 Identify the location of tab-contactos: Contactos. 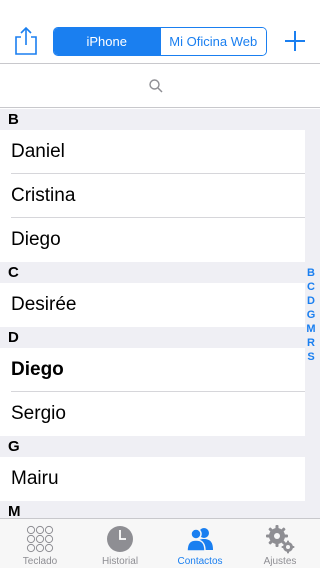
(200, 543).